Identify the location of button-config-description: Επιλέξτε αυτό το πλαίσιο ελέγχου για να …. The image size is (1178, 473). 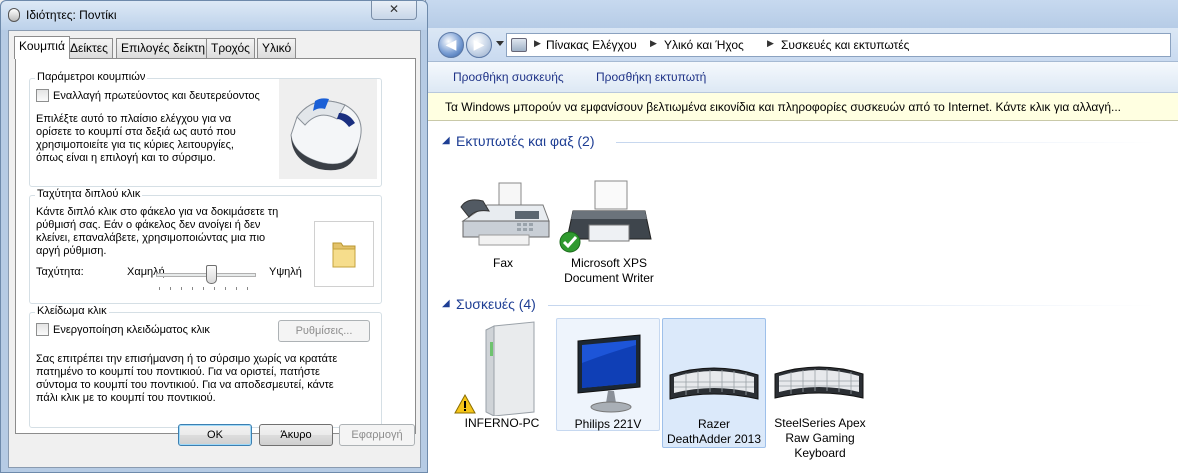
(136, 139).